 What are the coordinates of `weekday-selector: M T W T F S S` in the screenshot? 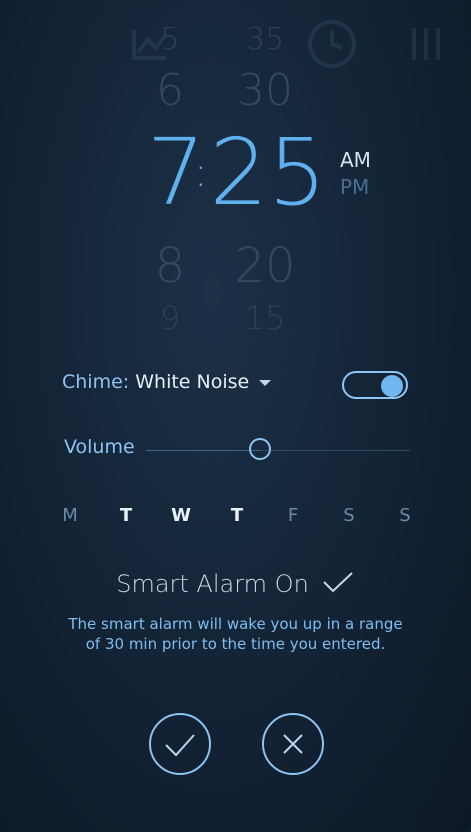 It's located at (235, 519).